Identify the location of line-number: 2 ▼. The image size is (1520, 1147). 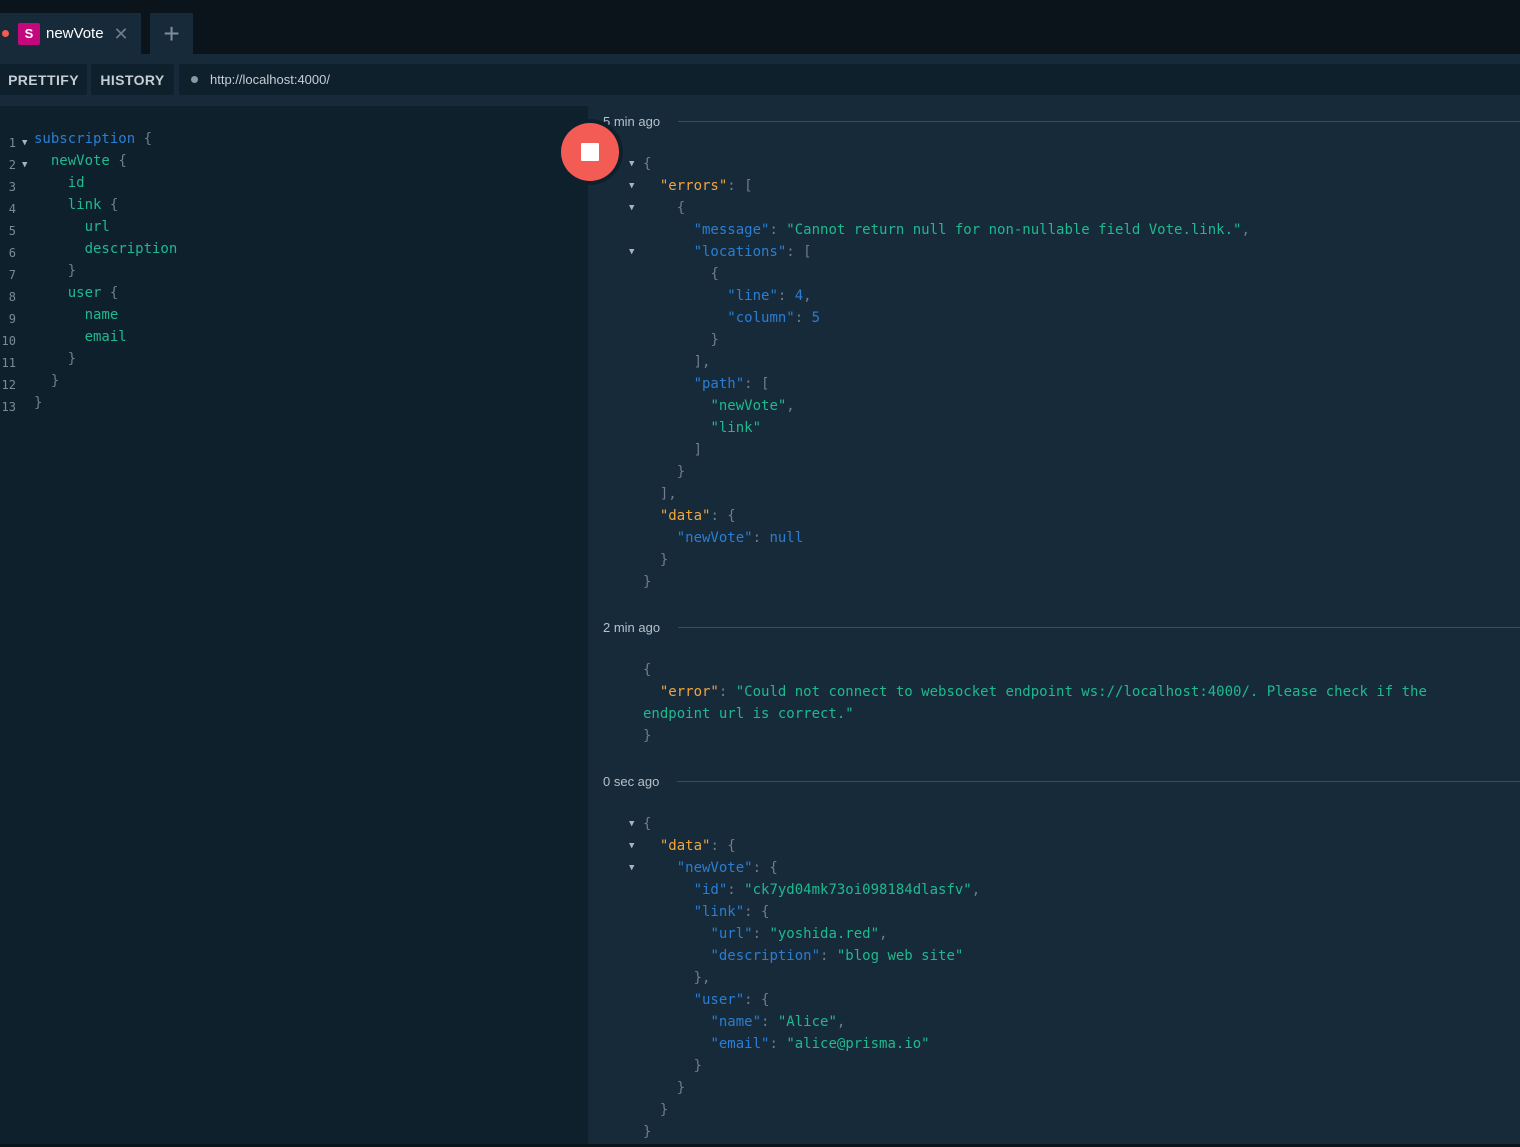
(17, 165).